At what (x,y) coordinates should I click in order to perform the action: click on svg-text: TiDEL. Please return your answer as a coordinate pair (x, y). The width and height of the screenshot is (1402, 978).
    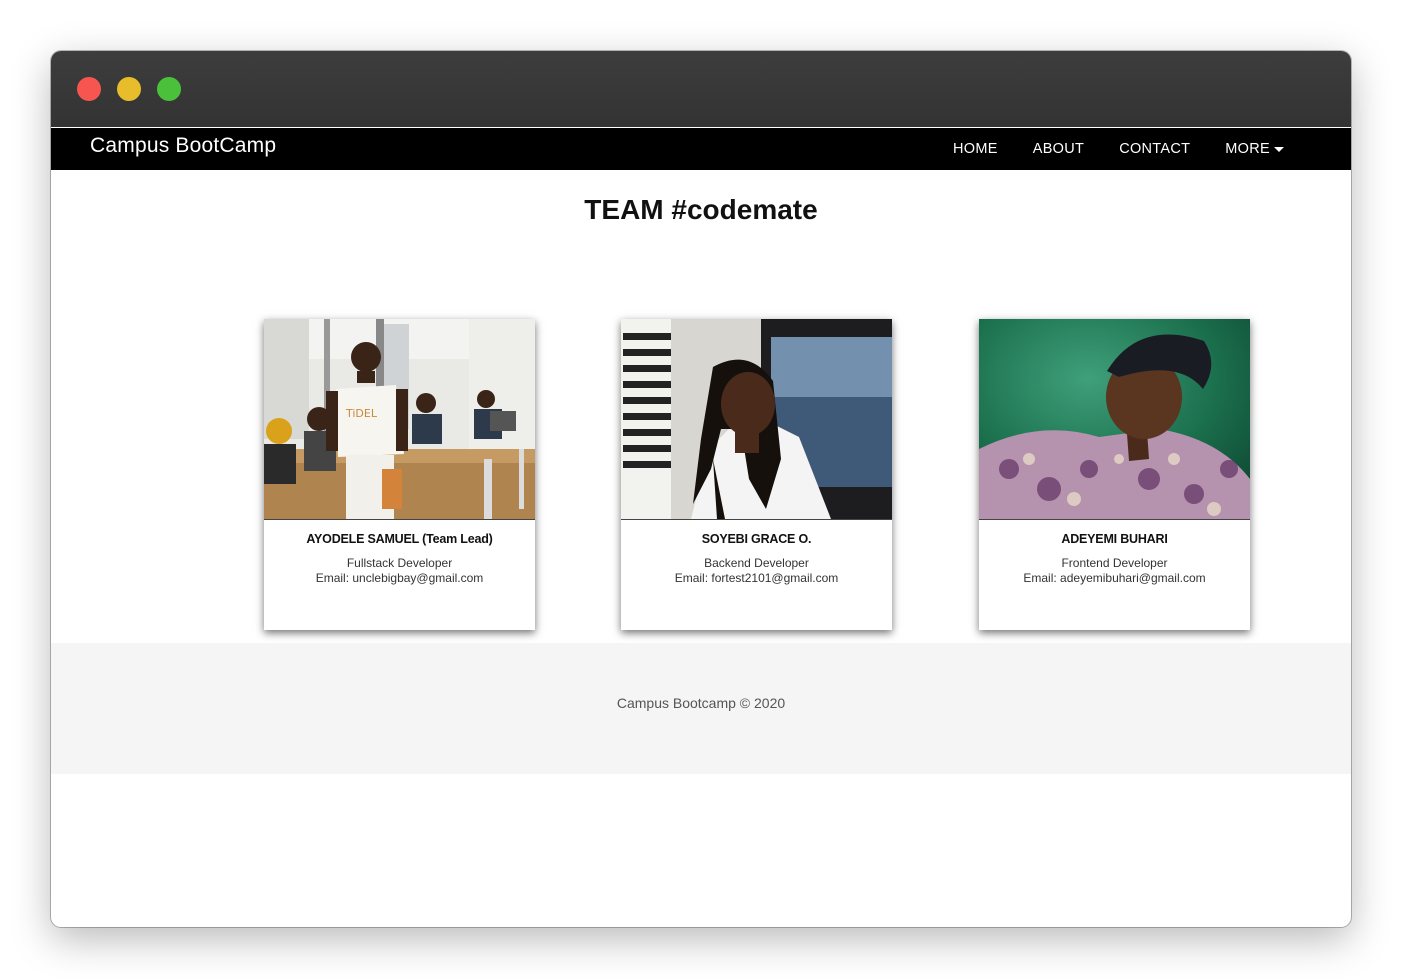
    Looking at the image, I should click on (361, 413).